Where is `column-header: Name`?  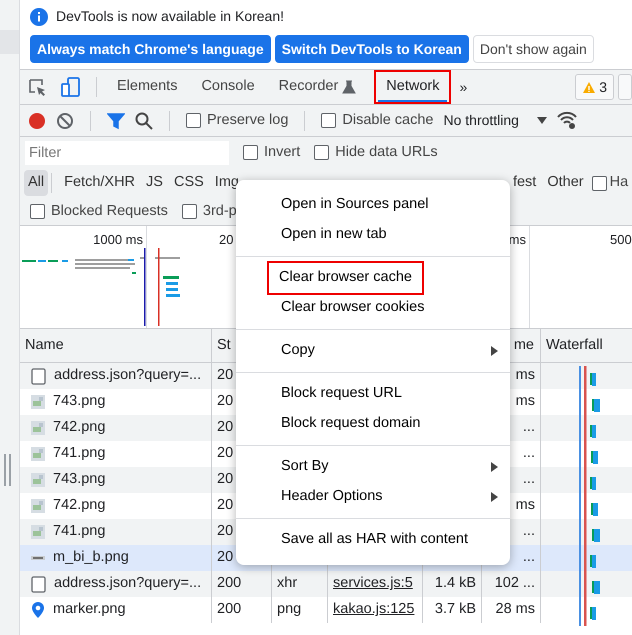 column-header: Name is located at coordinates (116, 345).